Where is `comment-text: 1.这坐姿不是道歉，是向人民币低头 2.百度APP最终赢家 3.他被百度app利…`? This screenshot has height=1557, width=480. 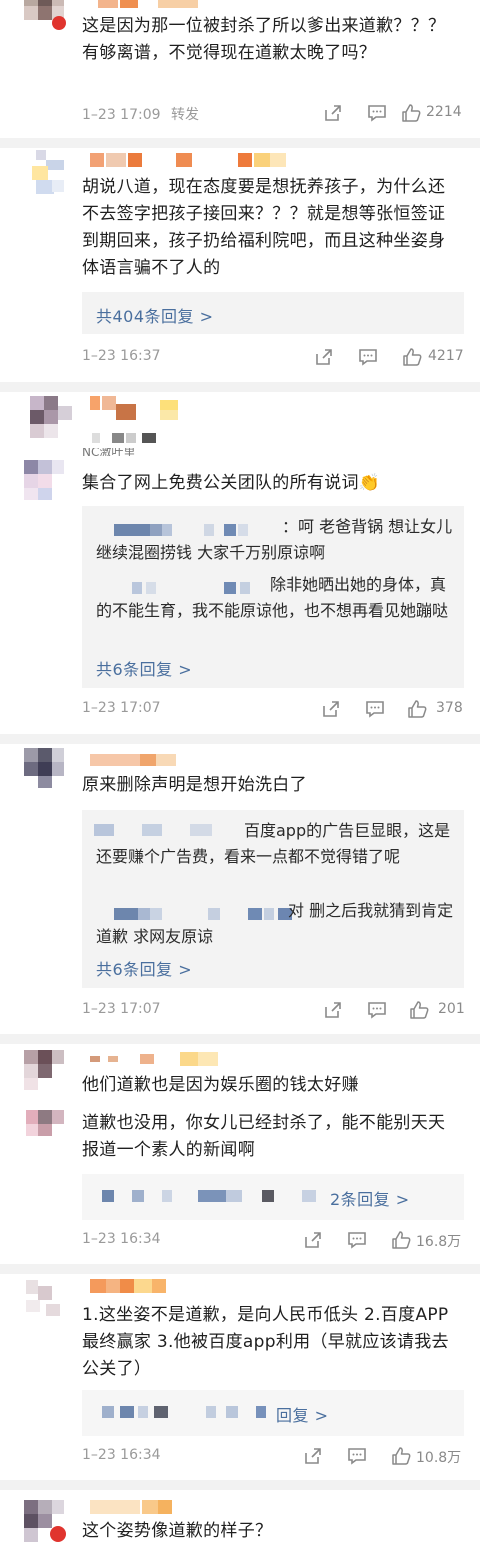 comment-text: 1.这坐姿不是道歉，是向人民币低头 2.百度APP最终赢家 3.他被百度app利… is located at coordinates (265, 1342).